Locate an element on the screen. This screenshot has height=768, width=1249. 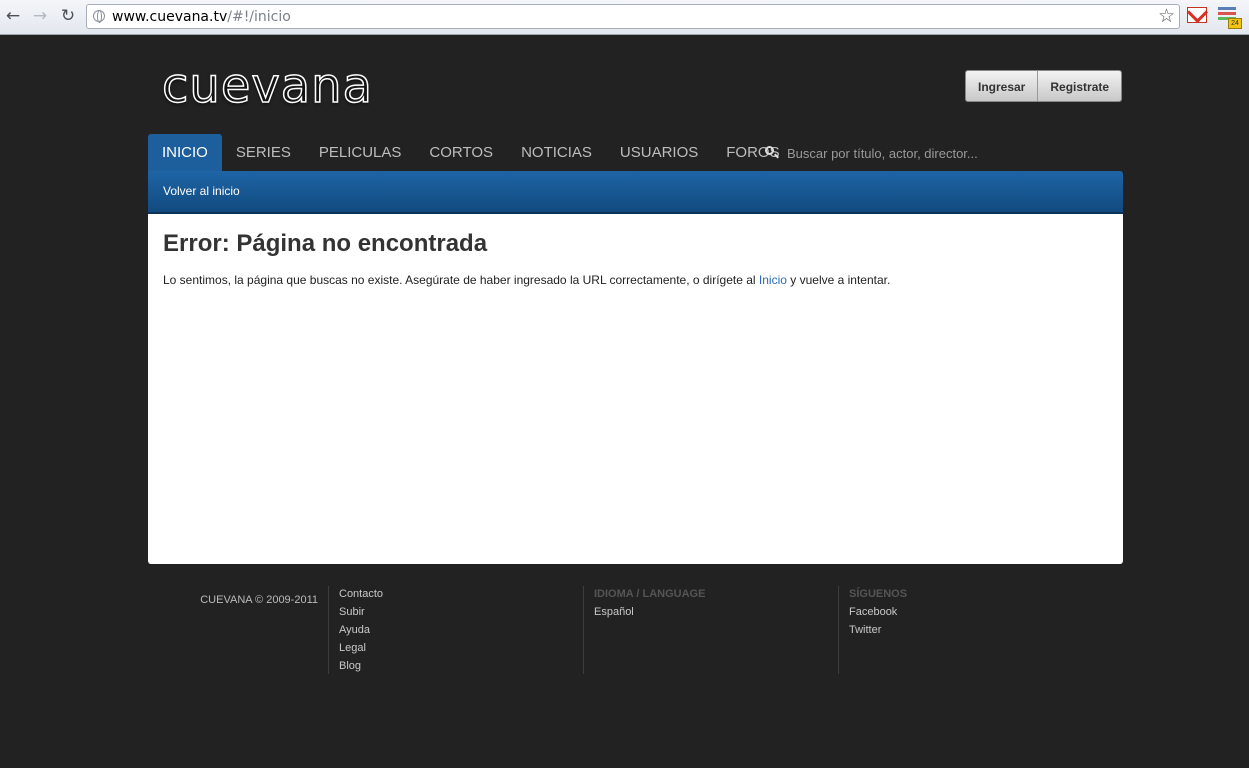
nav-item-usuarios: USUARIOS is located at coordinates (659, 152).